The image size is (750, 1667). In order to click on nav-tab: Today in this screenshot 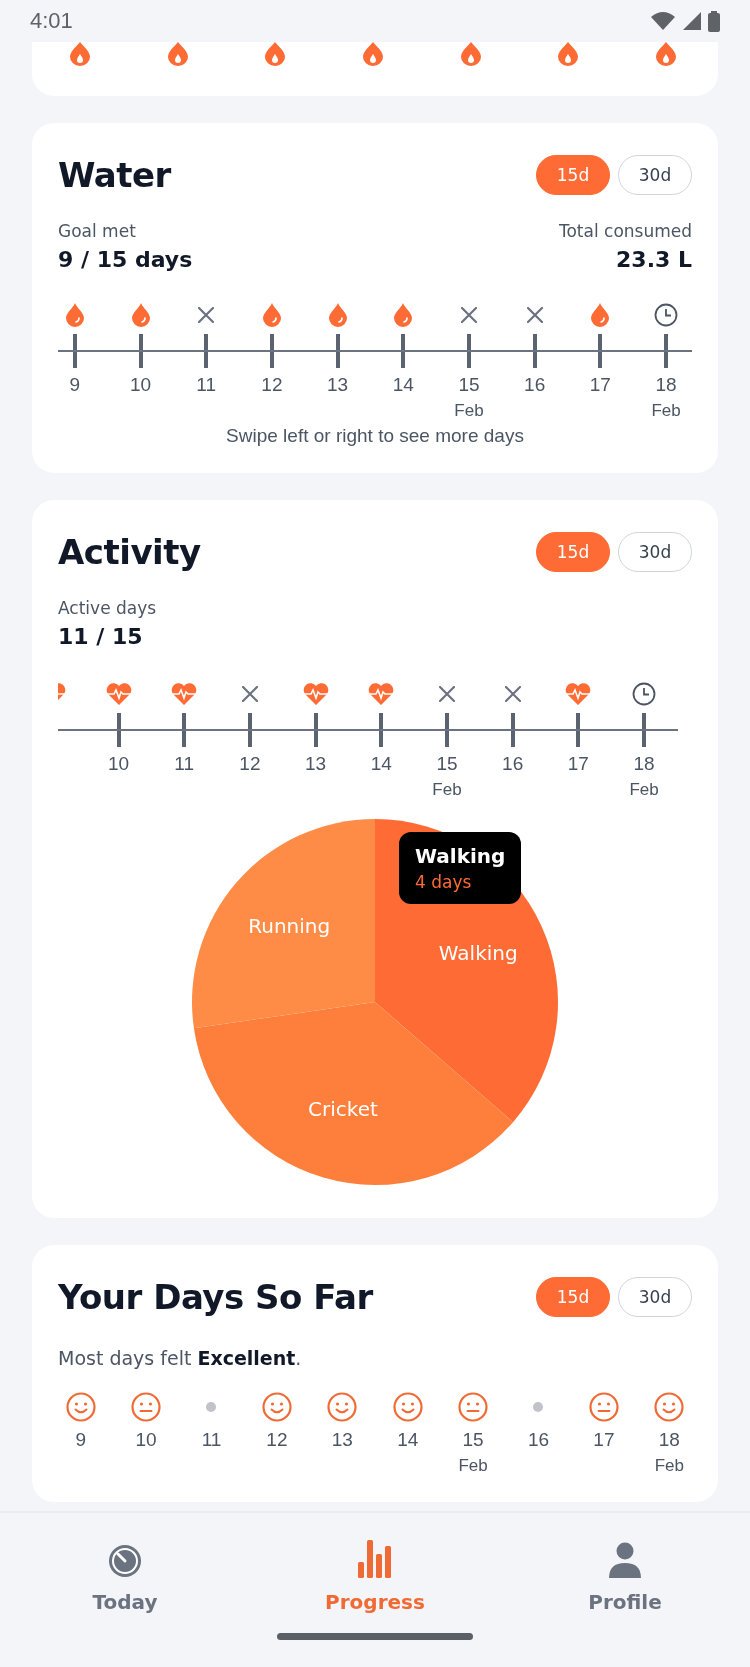, I will do `click(125, 1573)`.